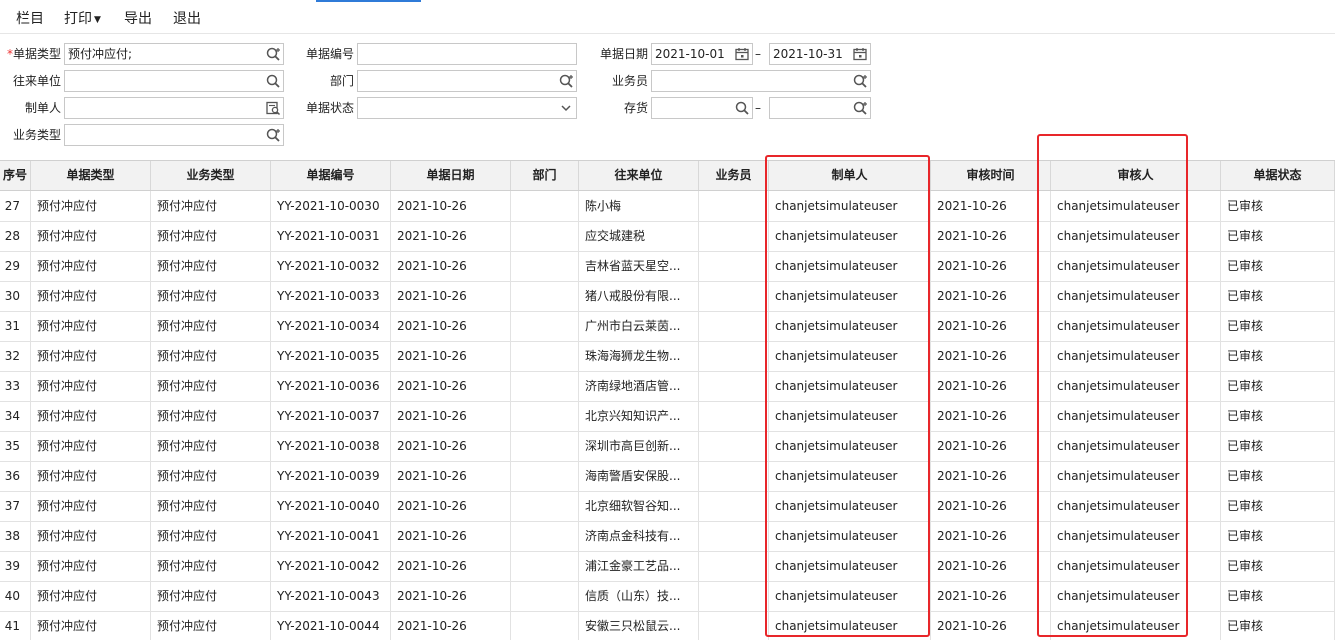 This screenshot has height=640, width=1335. I want to click on column-header-audit-time: 审核时间, so click(991, 175).